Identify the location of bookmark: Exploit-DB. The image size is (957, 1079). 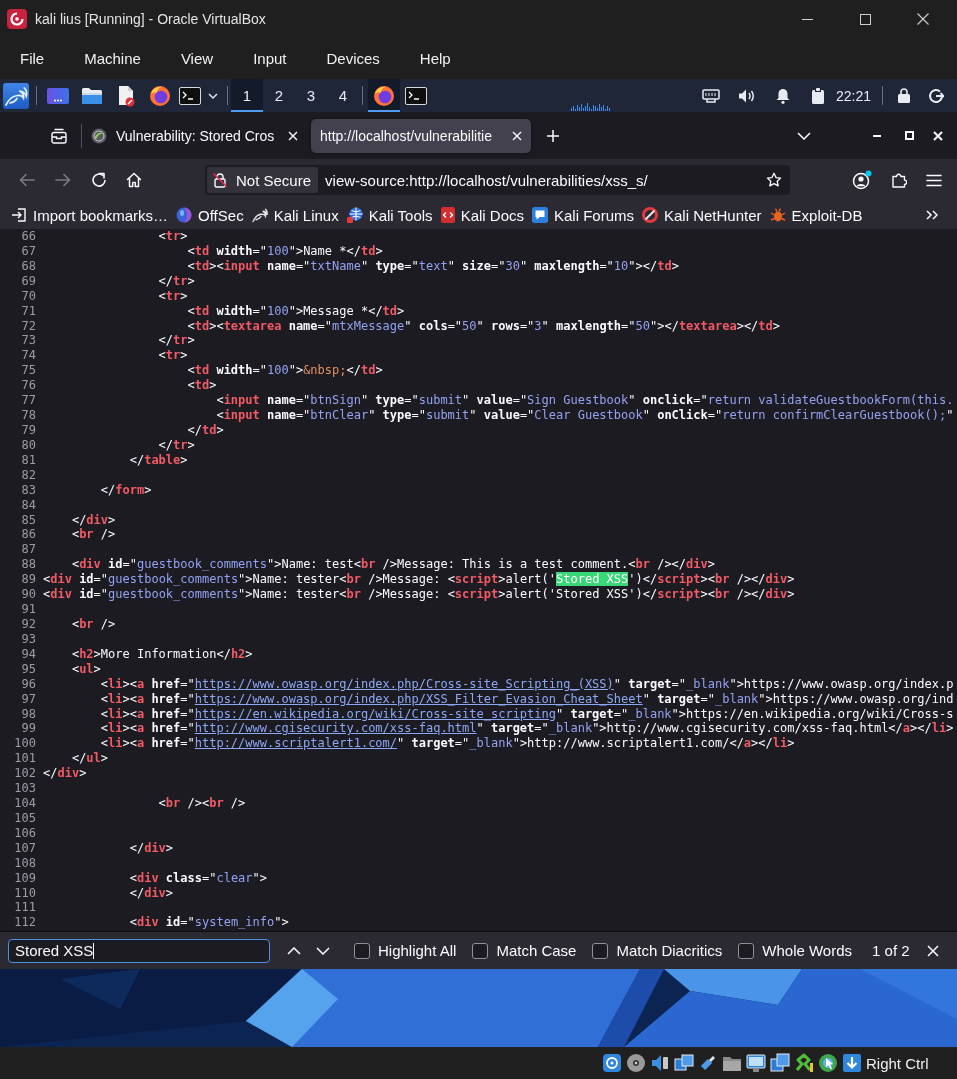
(816, 215).